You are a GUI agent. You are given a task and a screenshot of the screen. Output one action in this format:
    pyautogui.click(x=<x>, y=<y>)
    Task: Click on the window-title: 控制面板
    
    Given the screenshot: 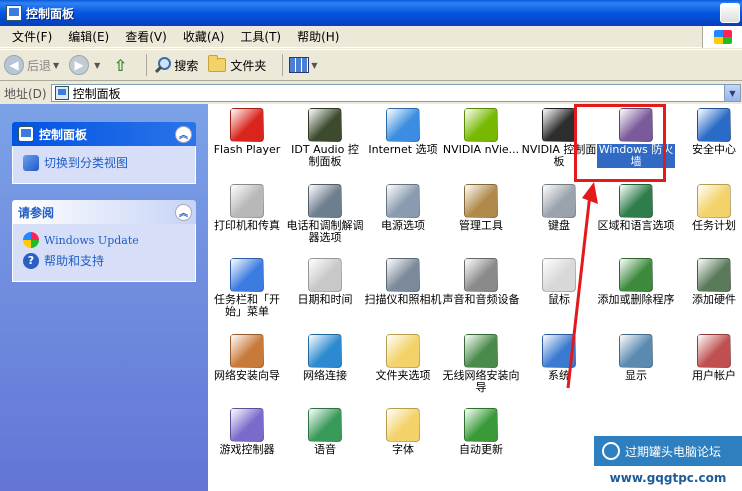 What is the action you would take?
    pyautogui.click(x=50, y=13)
    